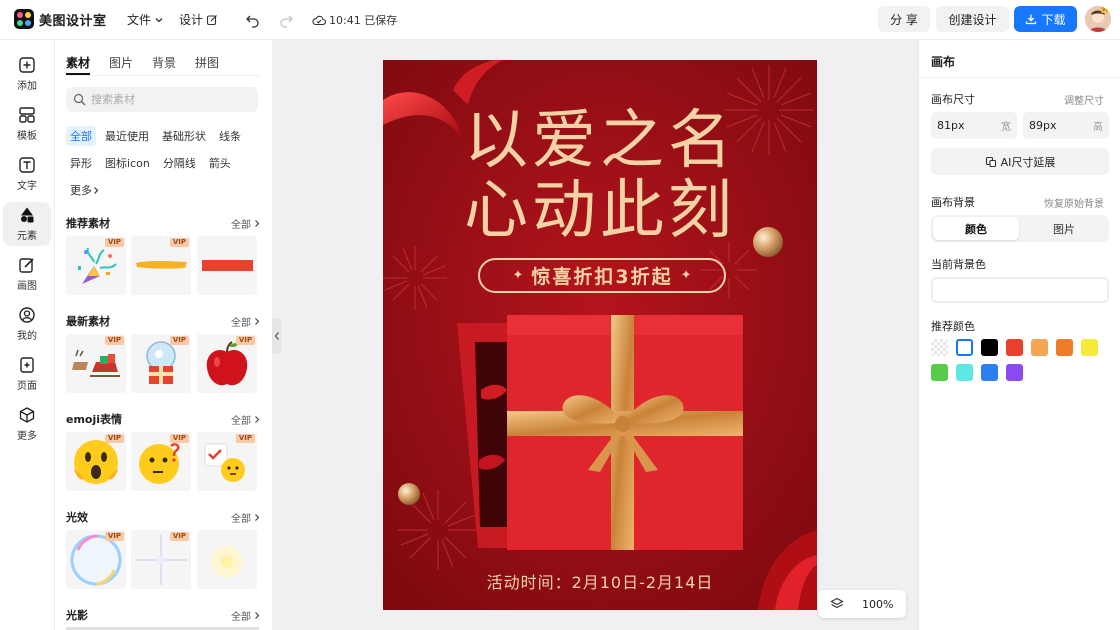  What do you see at coordinates (81, 190) in the screenshot?
I see `chip-more-label: 更多` at bounding box center [81, 190].